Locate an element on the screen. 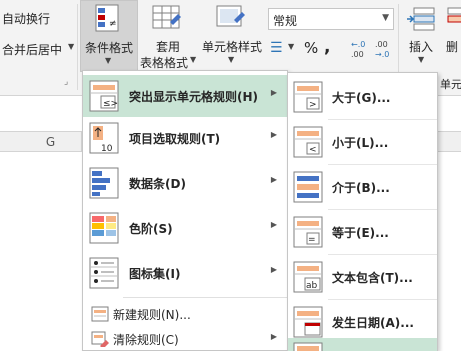 This screenshot has height=351, width=461. cell-styles-button: 单元格样式 ▼ is located at coordinates (232, 36).